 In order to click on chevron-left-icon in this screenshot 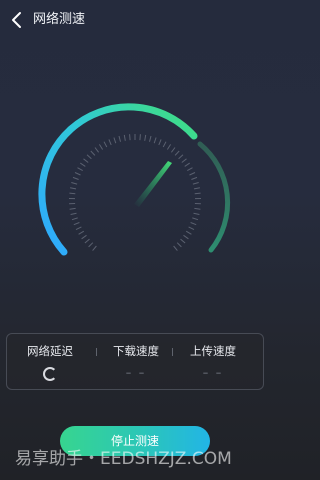, I will do `click(16, 20)`.